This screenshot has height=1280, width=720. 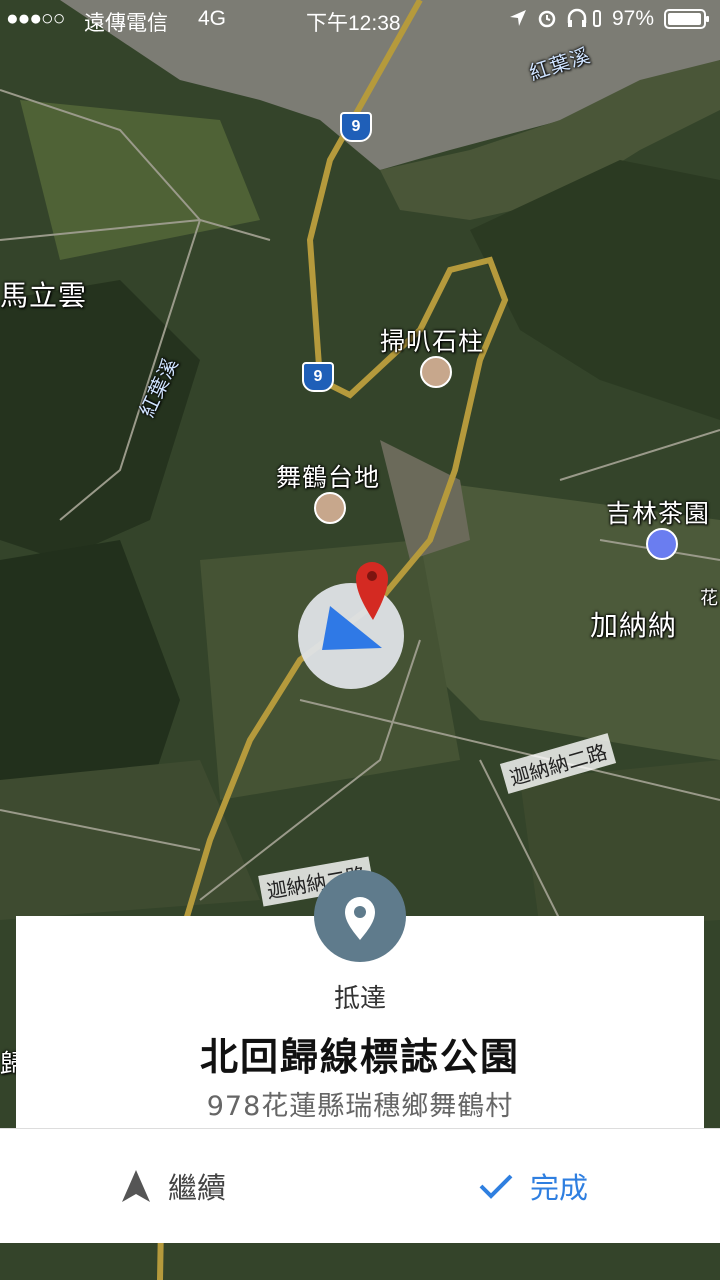 What do you see at coordinates (559, 1188) in the screenshot?
I see `done-label: 完成` at bounding box center [559, 1188].